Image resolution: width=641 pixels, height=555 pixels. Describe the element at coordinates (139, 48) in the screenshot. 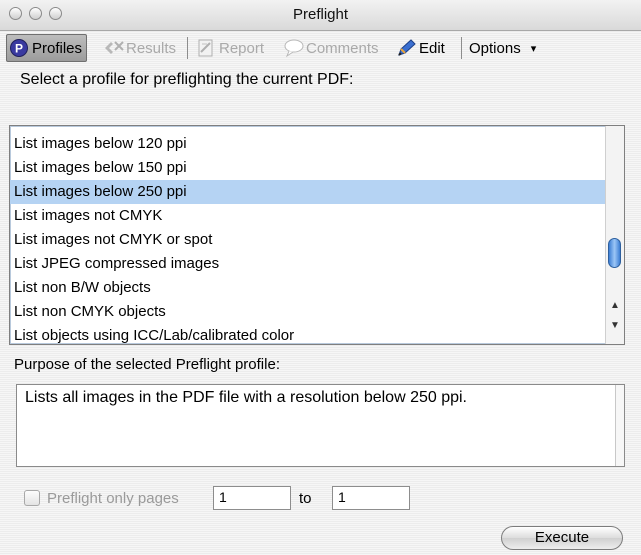

I see `results-button: Results` at that location.